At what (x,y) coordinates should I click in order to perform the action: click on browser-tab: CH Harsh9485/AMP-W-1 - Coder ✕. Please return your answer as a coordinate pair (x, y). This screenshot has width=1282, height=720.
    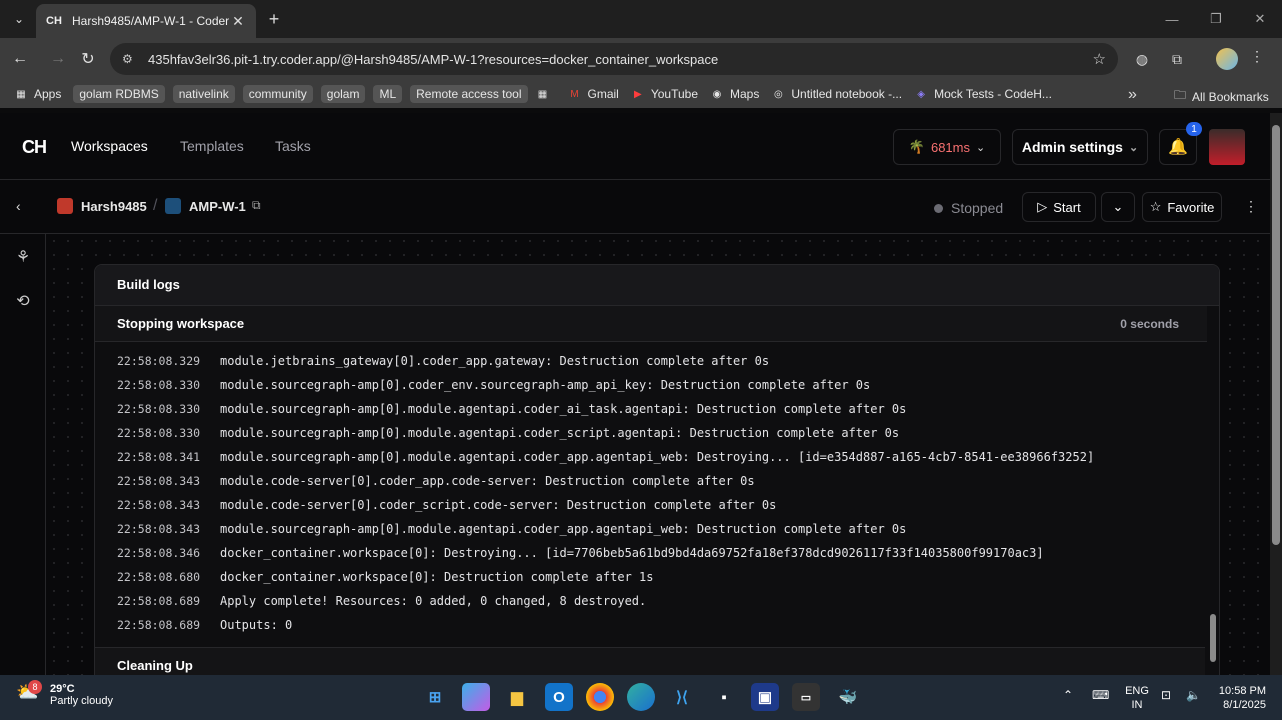
    Looking at the image, I should click on (146, 21).